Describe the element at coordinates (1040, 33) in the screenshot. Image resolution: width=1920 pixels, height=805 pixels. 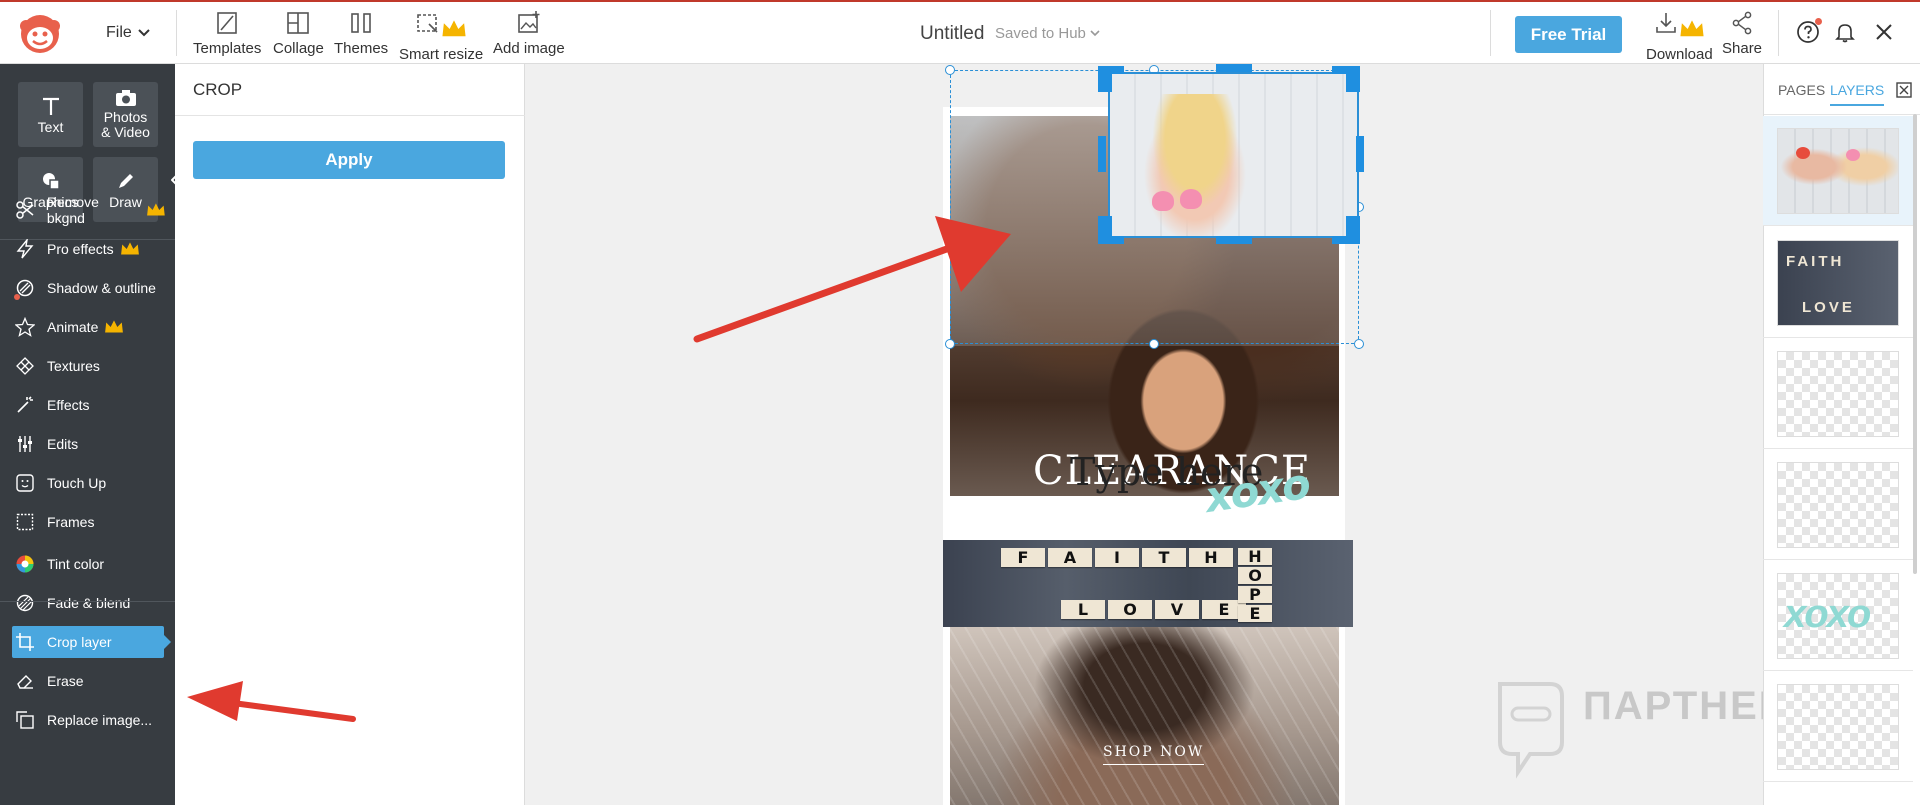
I see `save-status-label: Saved to Hub` at that location.